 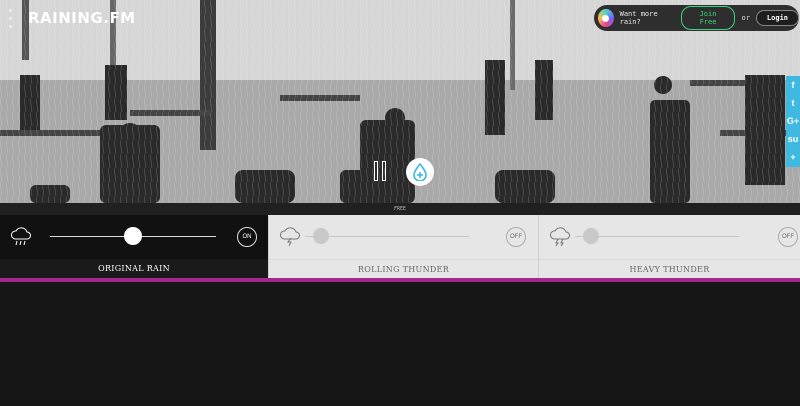 What do you see at coordinates (290, 237) in the screenshot?
I see `lightning-cloud-icon` at bounding box center [290, 237].